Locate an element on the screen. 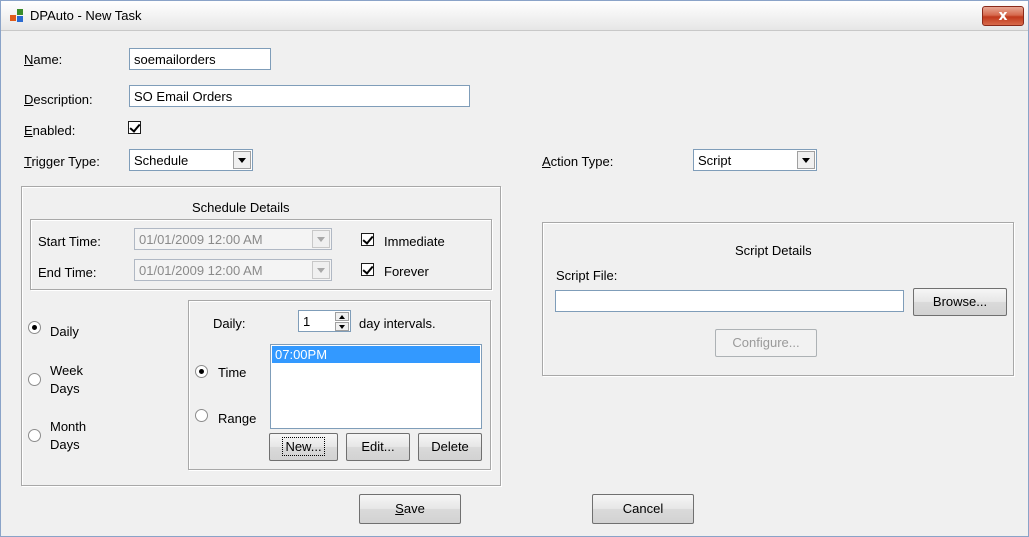  end-time-label: End Time: is located at coordinates (67, 272).